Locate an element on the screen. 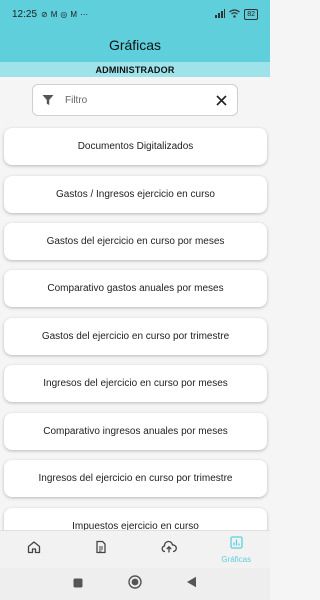  list-item: Gastos / Ingresos ejercicio en curso is located at coordinates (135, 194).